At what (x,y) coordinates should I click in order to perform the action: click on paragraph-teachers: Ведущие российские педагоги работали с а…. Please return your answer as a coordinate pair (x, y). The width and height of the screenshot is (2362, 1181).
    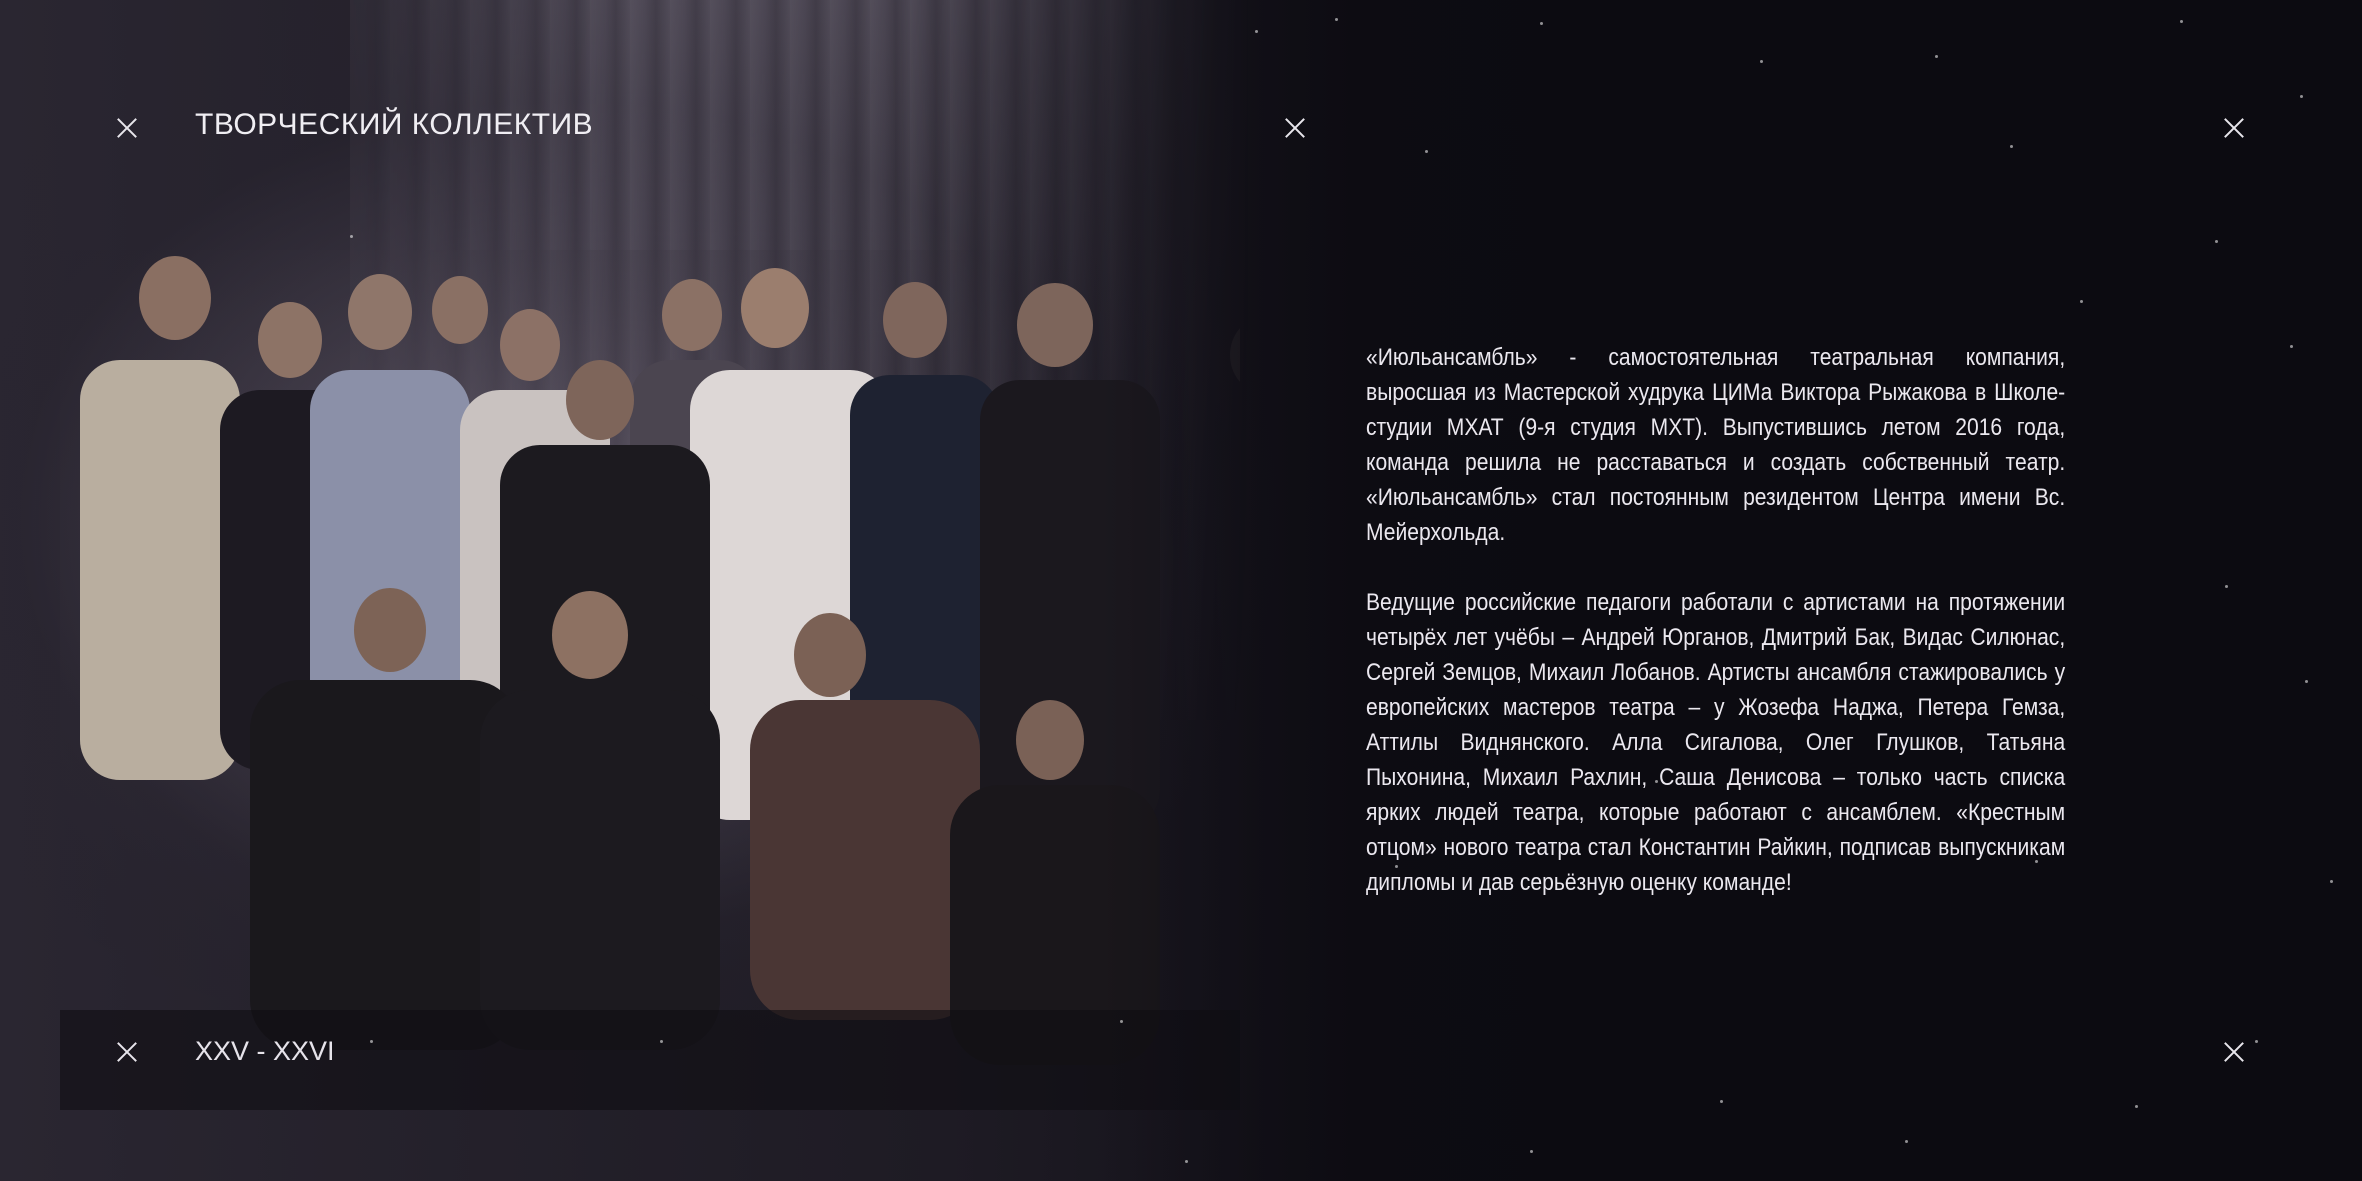
    Looking at the image, I should click on (1716, 742).